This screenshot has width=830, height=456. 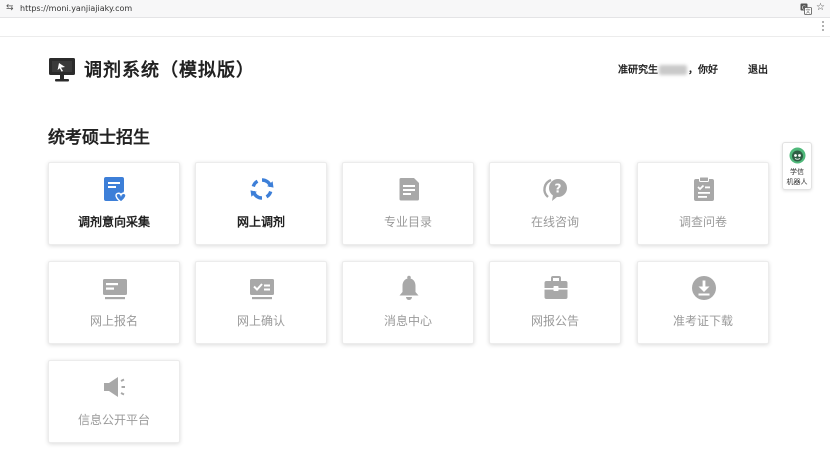 I want to click on card-online-confirmation: 网上确认, so click(x=261, y=302).